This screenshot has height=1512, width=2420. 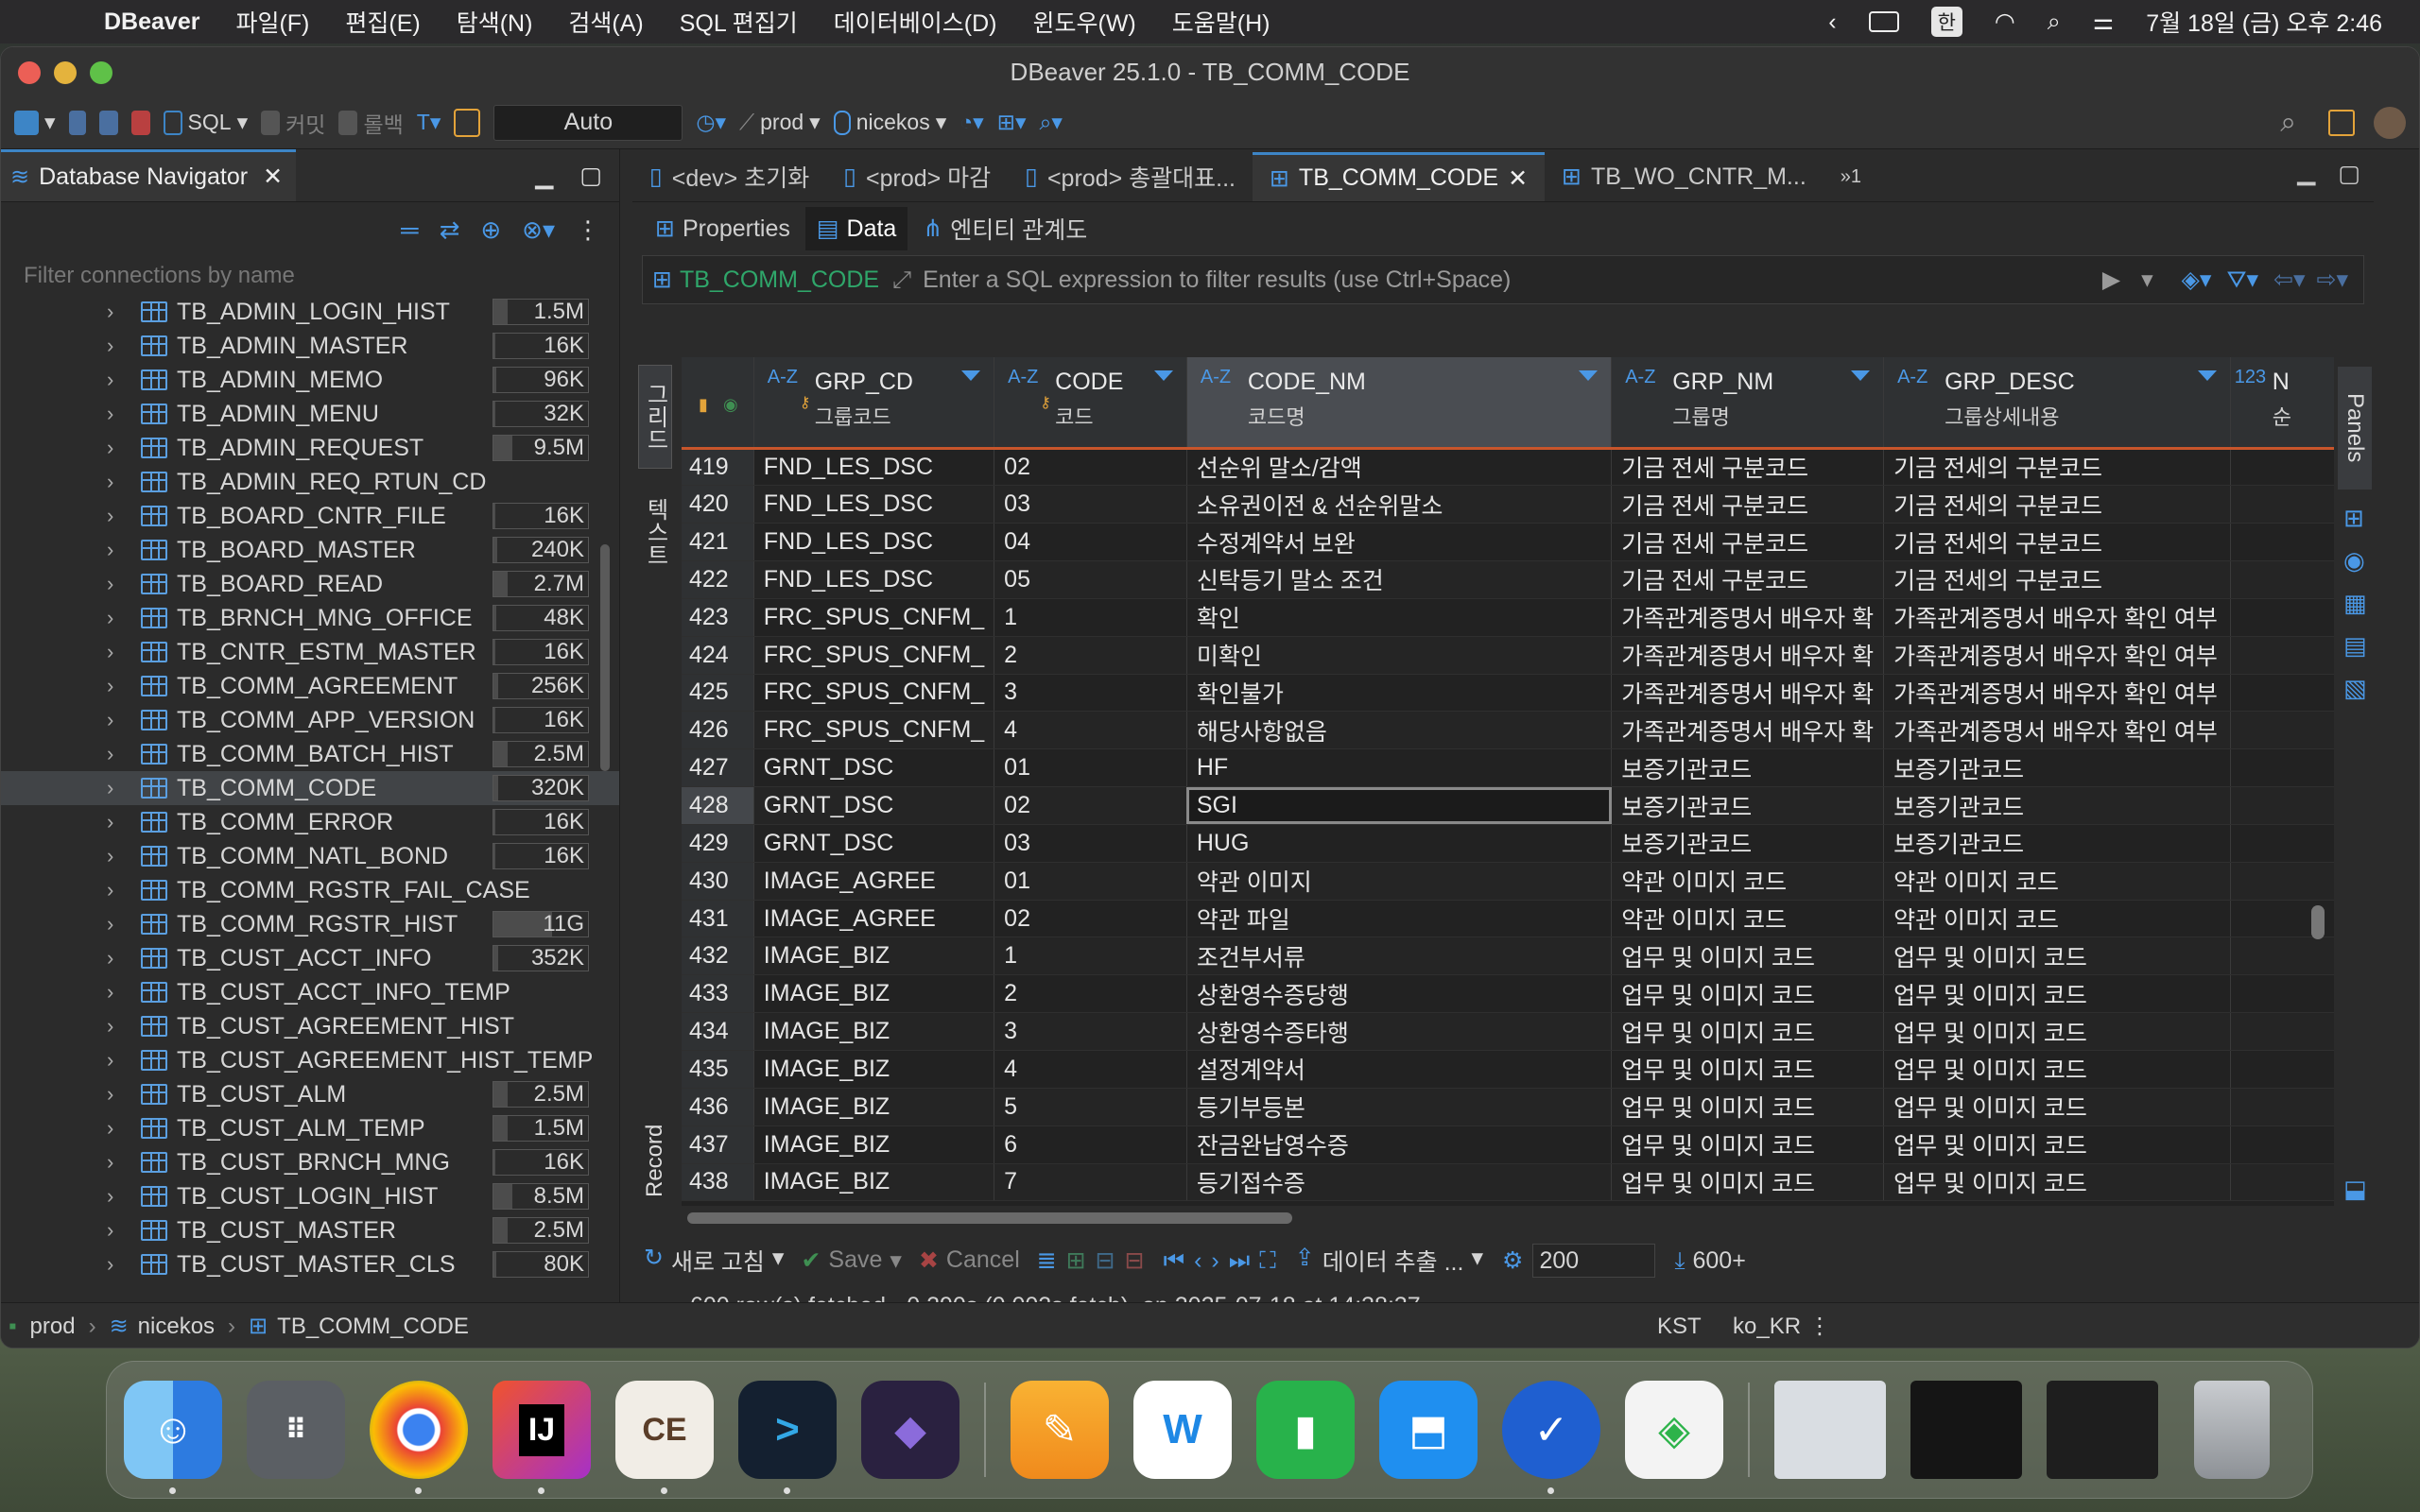 I want to click on cell-code: 2, so click(x=1090, y=994).